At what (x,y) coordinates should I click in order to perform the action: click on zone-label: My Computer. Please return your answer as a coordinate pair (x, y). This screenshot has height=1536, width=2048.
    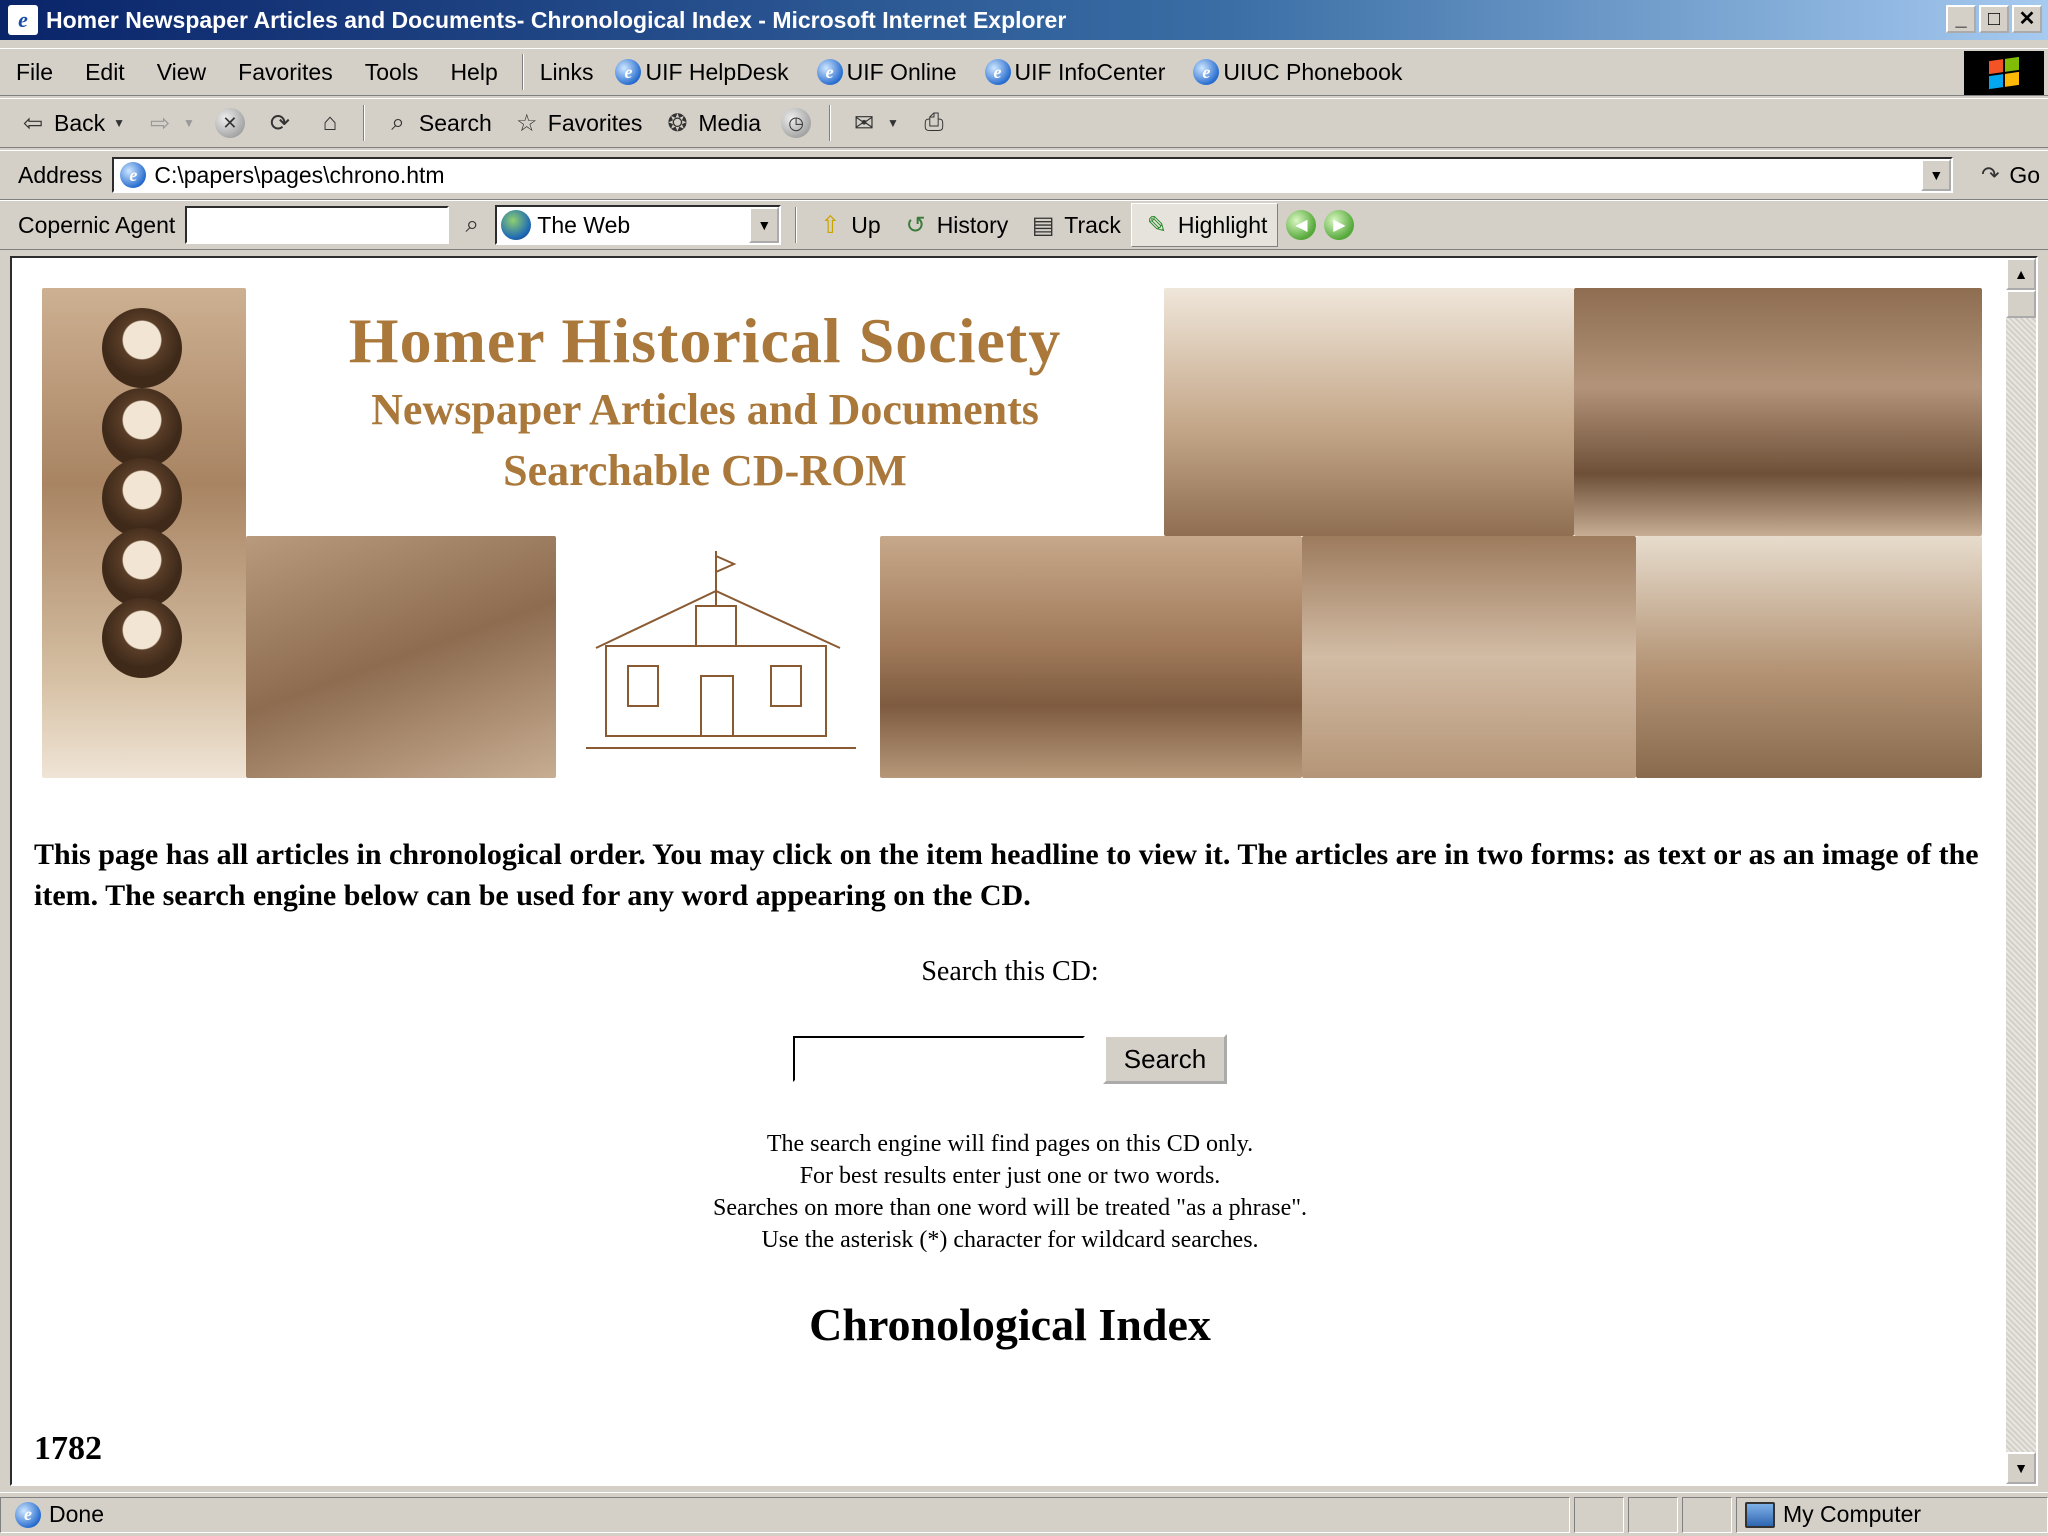
    Looking at the image, I should click on (1852, 1514).